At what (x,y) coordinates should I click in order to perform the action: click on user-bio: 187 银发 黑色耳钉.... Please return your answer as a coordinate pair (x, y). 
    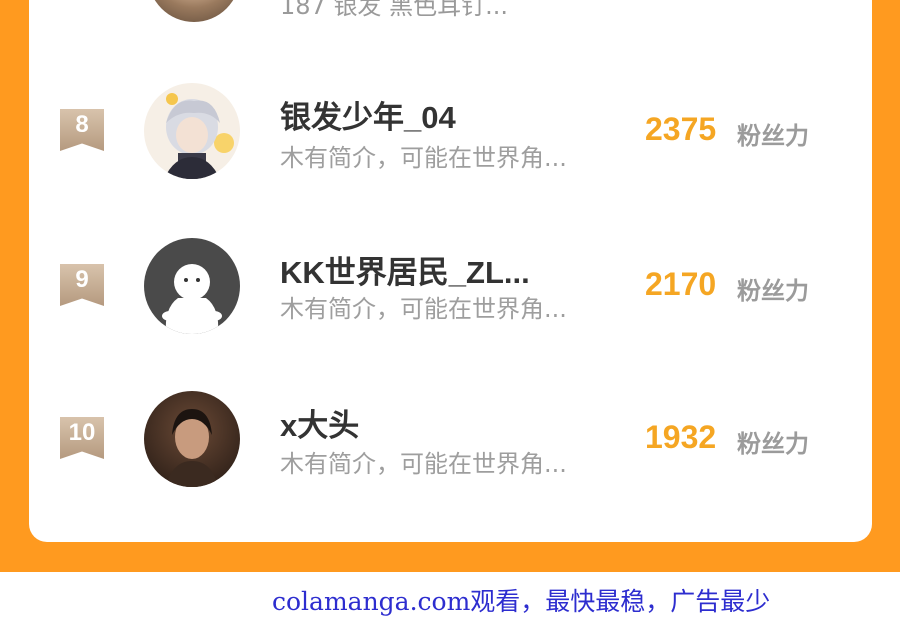
    Looking at the image, I should click on (394, 10).